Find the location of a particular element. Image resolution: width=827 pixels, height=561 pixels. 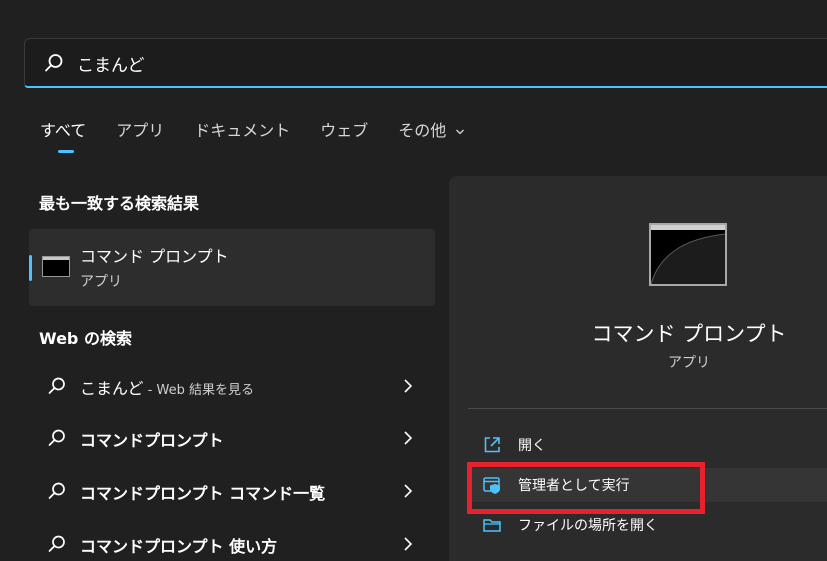

web-result-item: こまんど - Web 結果を見る is located at coordinates (232, 386).